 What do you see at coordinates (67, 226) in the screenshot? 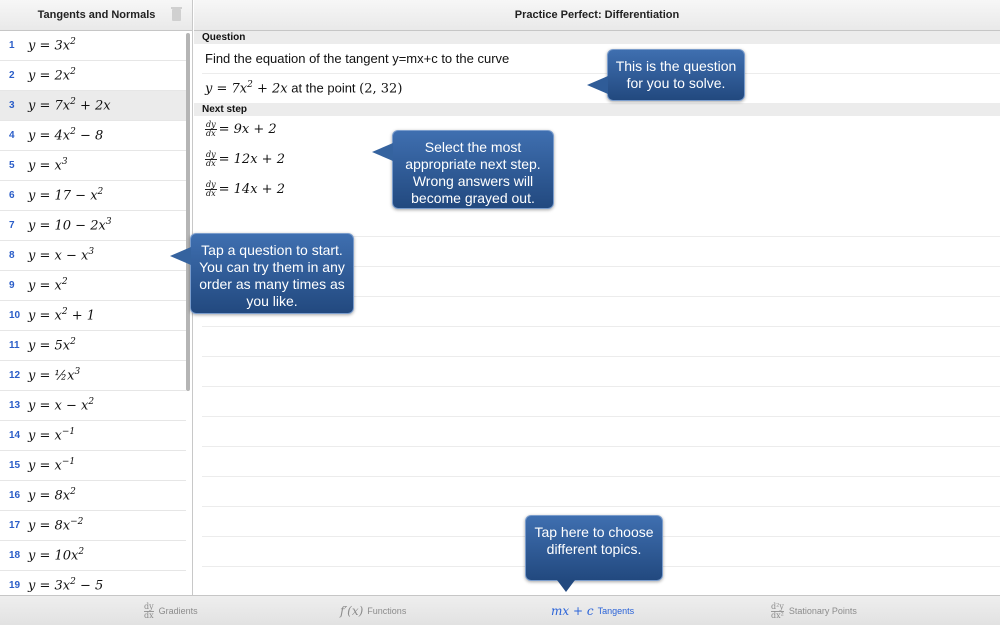
I see `equation-lhs: y = 10 − 2x` at bounding box center [67, 226].